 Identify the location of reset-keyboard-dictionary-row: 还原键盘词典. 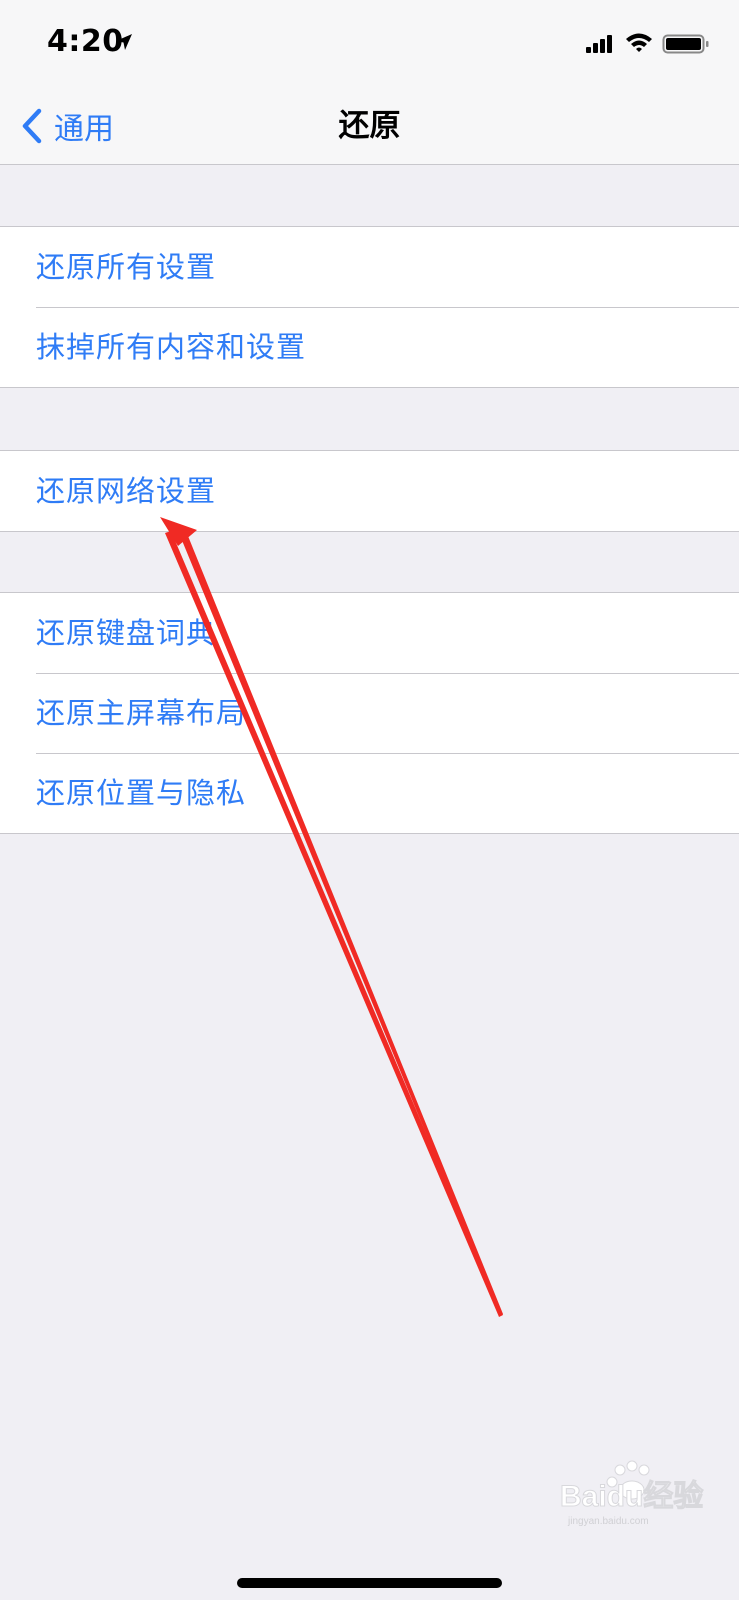
(369, 633).